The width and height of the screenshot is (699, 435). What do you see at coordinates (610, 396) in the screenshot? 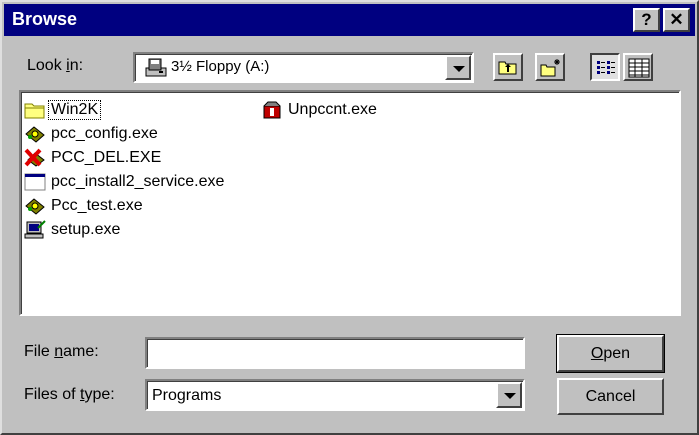
I see `cancel-button: Cancel` at bounding box center [610, 396].